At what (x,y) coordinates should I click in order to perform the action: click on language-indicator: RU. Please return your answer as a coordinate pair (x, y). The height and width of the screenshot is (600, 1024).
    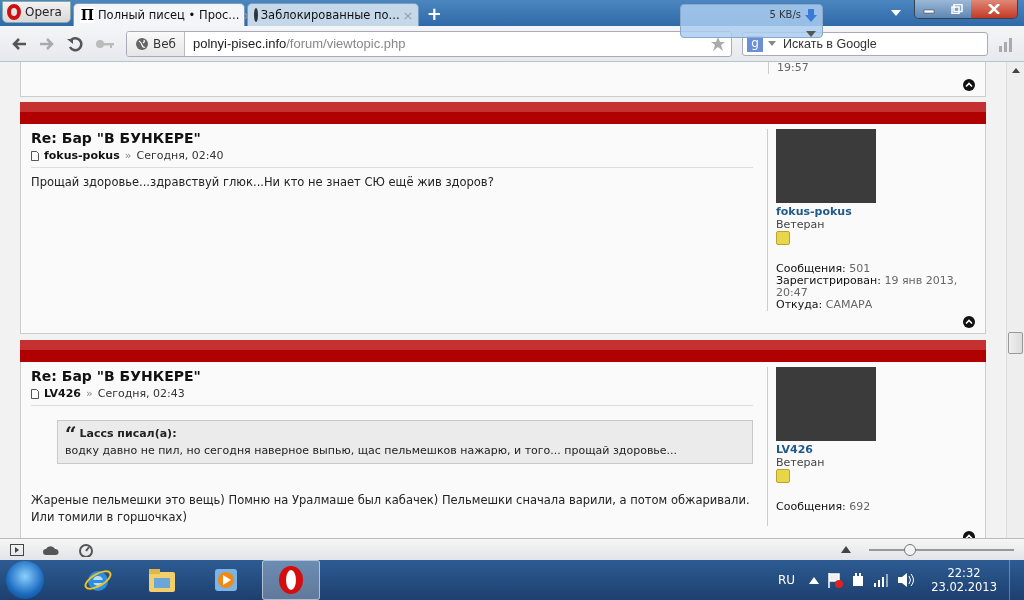
    Looking at the image, I should click on (787, 580).